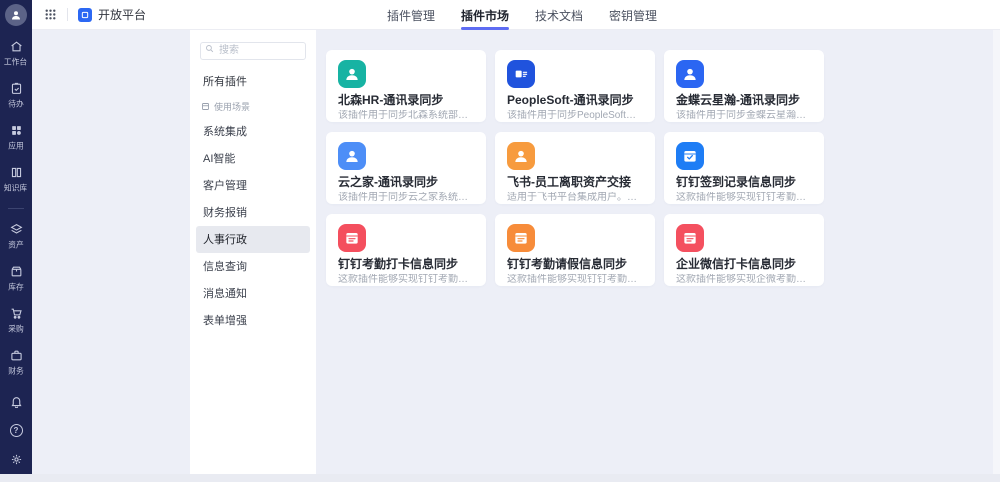 The height and width of the screenshot is (482, 1000). Describe the element at coordinates (16, 329) in the screenshot. I see `rail-item-label: 采购` at that location.